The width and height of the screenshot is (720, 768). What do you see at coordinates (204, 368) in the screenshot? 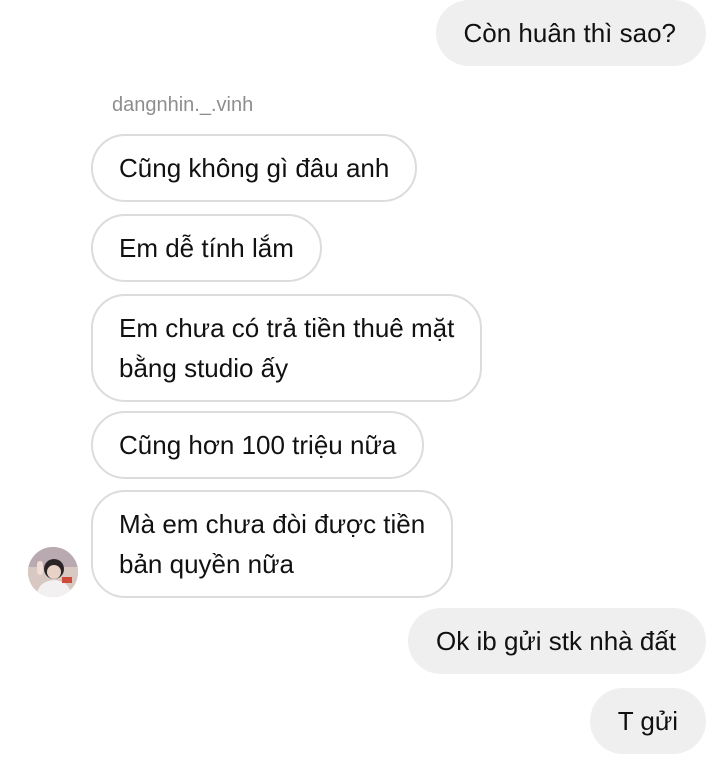
I see `message-text-line: bằng studio ấy` at bounding box center [204, 368].